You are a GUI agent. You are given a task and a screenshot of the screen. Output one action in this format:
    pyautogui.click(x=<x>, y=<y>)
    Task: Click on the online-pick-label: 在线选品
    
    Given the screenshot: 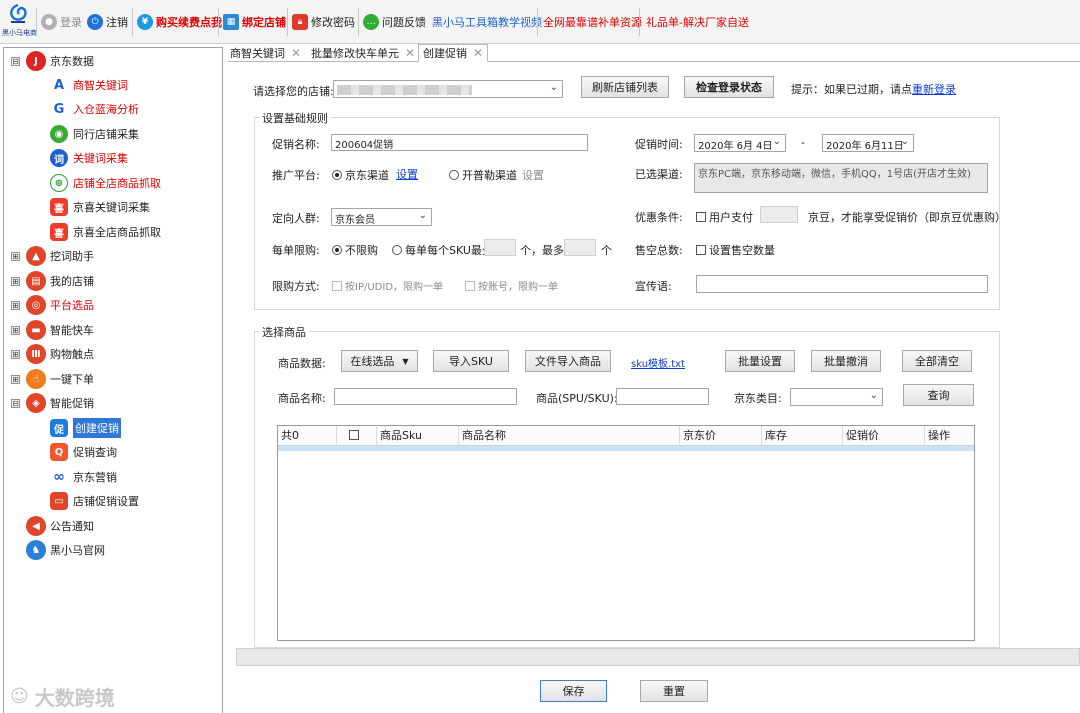 What is the action you would take?
    pyautogui.click(x=372, y=361)
    